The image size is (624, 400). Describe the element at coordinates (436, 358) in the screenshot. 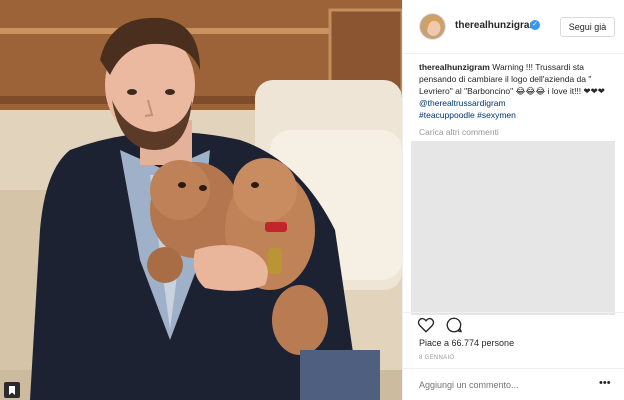

I see `post-date: 8 GENNAIO` at that location.